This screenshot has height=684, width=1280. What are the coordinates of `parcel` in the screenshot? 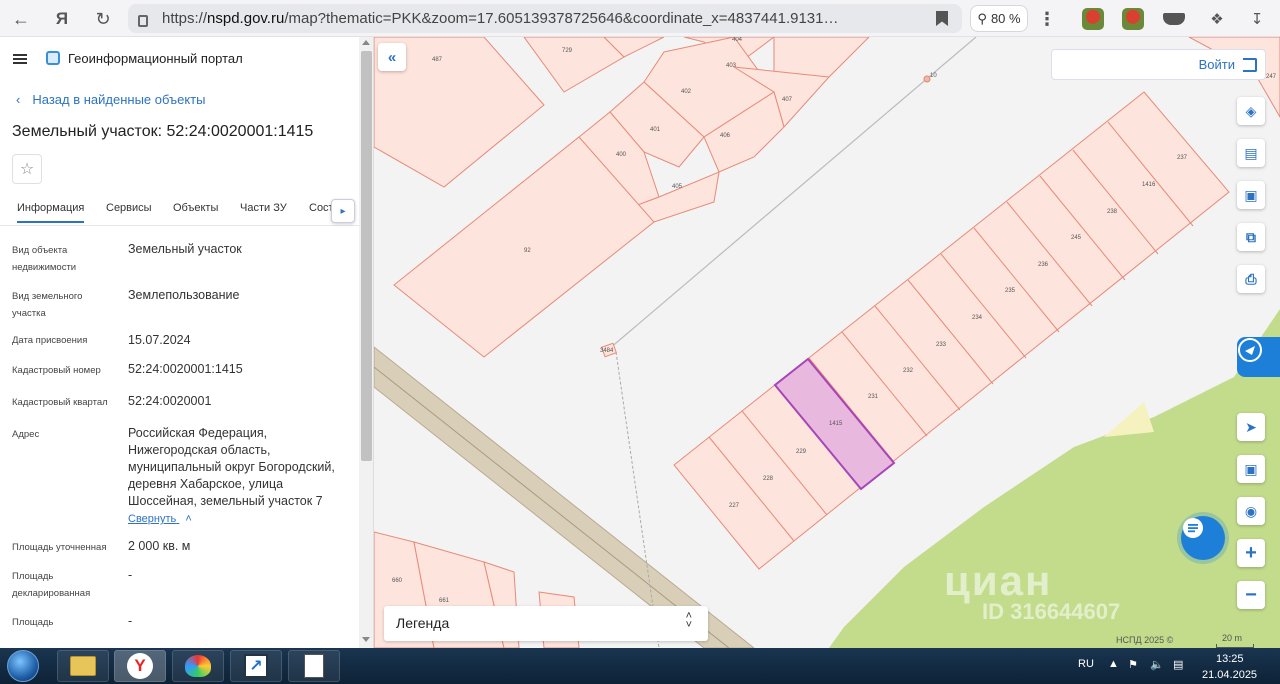 It's located at (574, 65).